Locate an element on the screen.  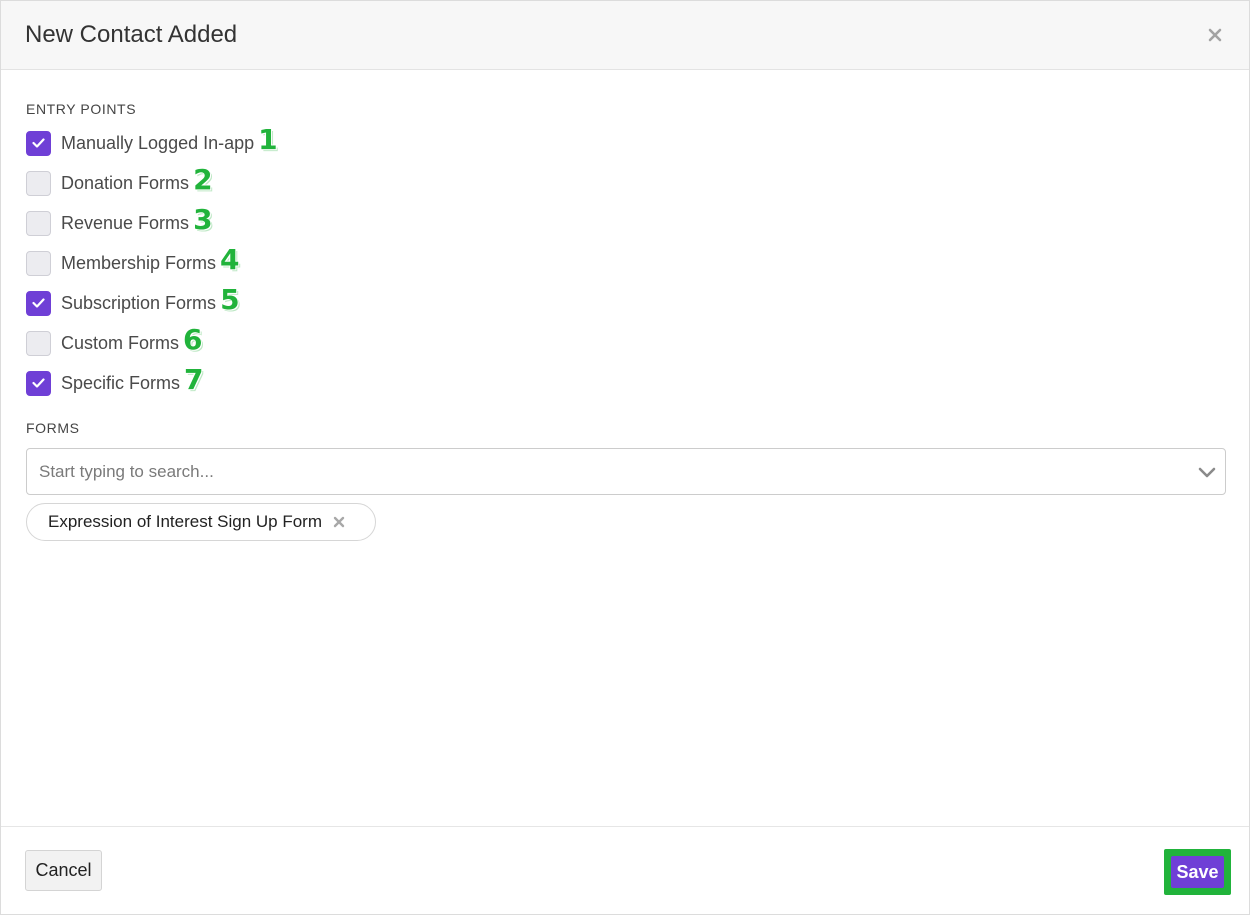
step-marker: 1 is located at coordinates (268, 139).